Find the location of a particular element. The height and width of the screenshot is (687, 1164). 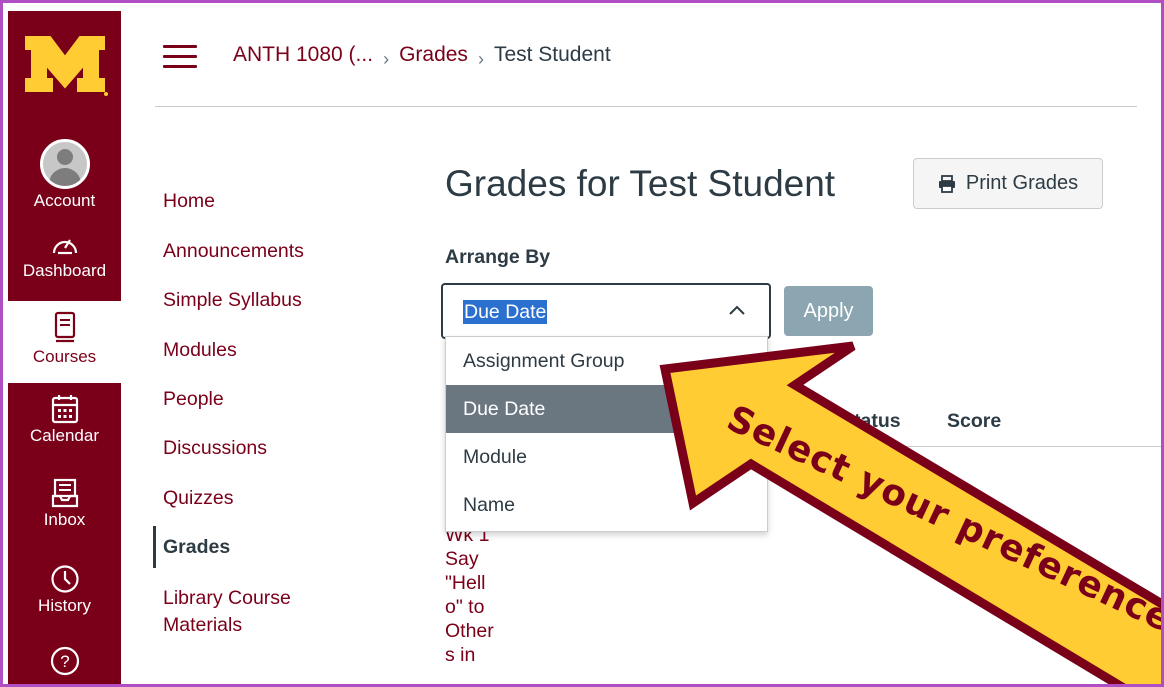

nav-history: History is located at coordinates (64, 600).